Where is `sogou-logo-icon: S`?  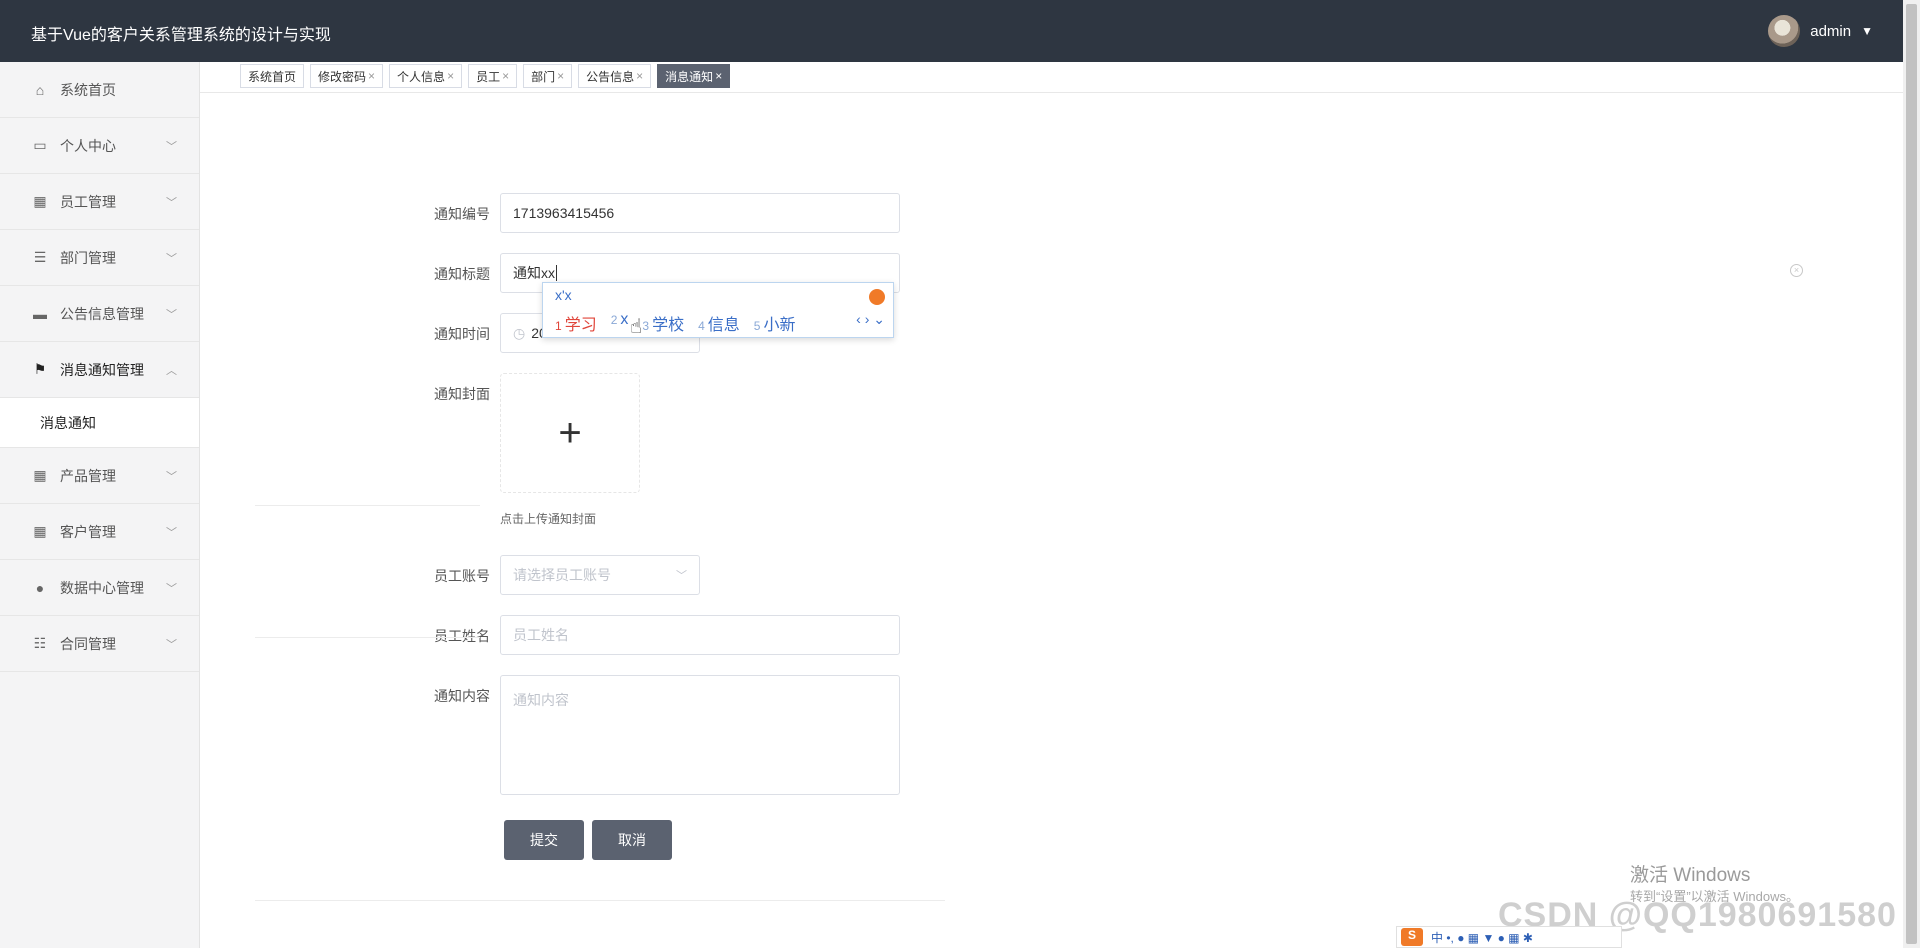
sogou-logo-icon: S is located at coordinates (1412, 937).